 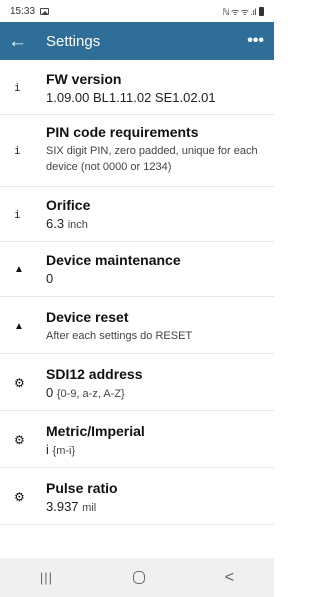 What do you see at coordinates (55, 223) in the screenshot?
I see `setting-value: 6.3` at bounding box center [55, 223].